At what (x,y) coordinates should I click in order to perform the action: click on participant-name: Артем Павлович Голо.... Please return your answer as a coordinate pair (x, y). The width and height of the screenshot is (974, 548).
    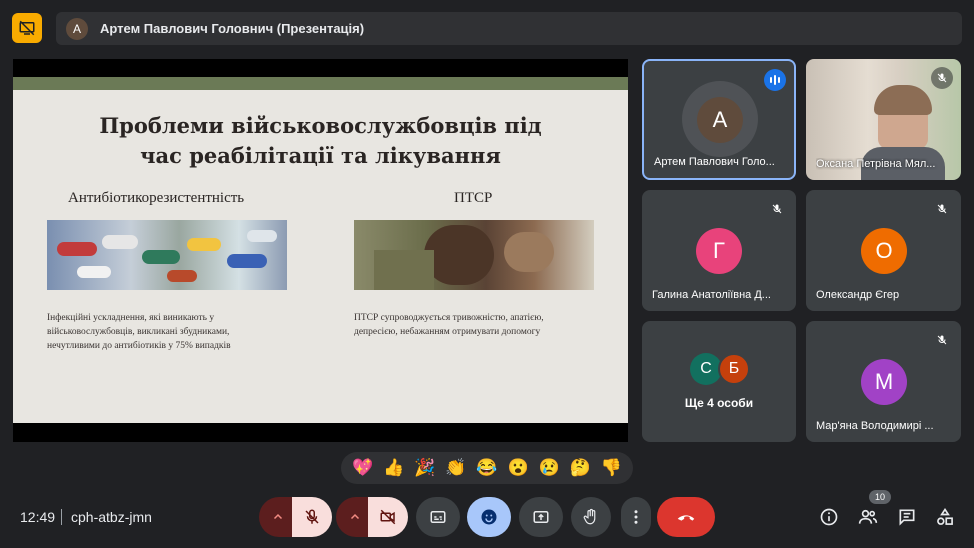
    Looking at the image, I should click on (714, 162).